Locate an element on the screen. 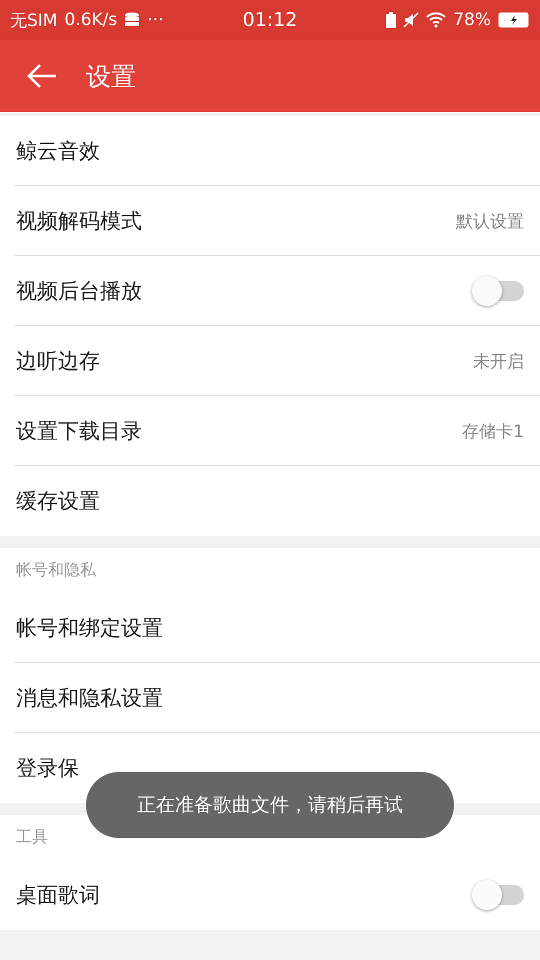 The height and width of the screenshot is (960, 540). mute-icon is located at coordinates (411, 20).